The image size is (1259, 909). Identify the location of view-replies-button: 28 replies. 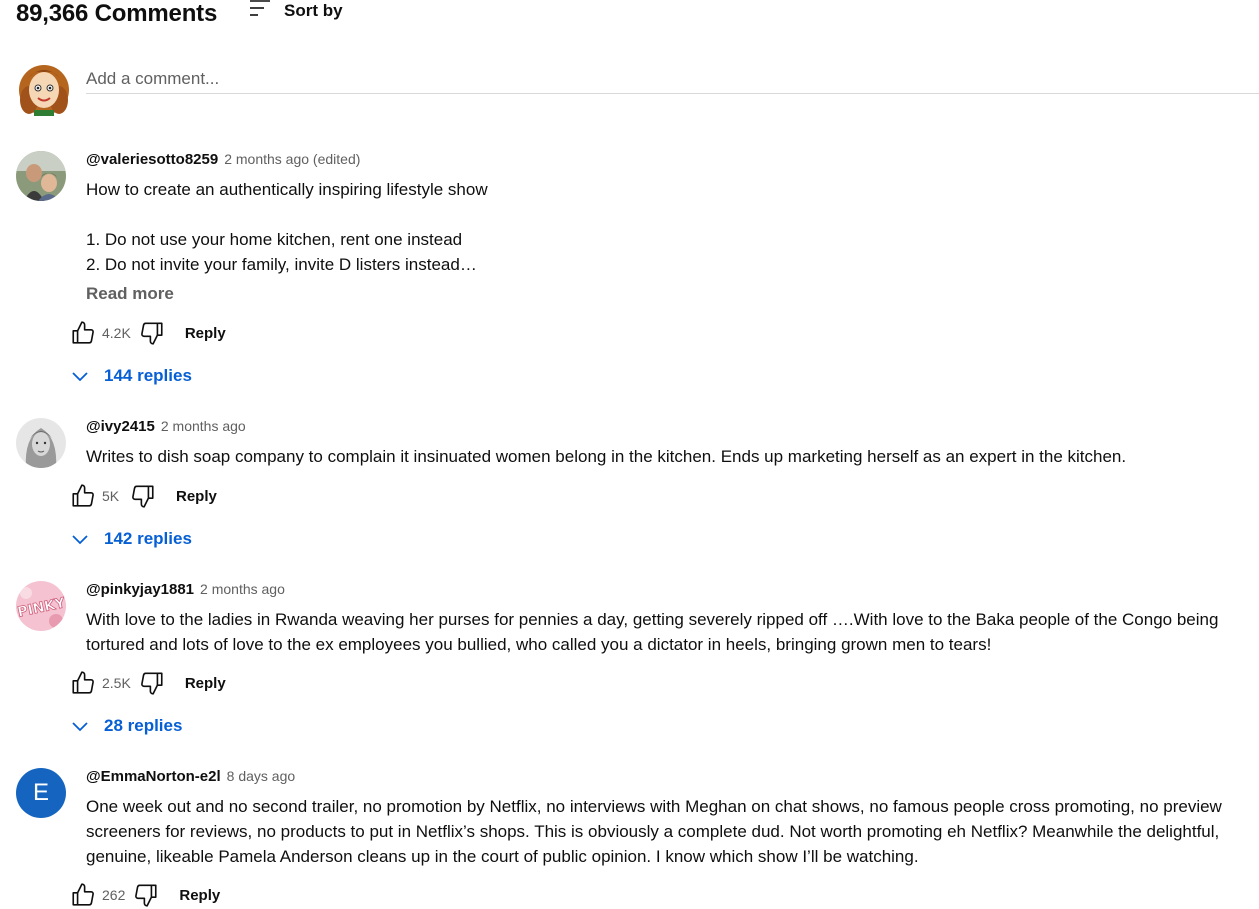
(126, 726).